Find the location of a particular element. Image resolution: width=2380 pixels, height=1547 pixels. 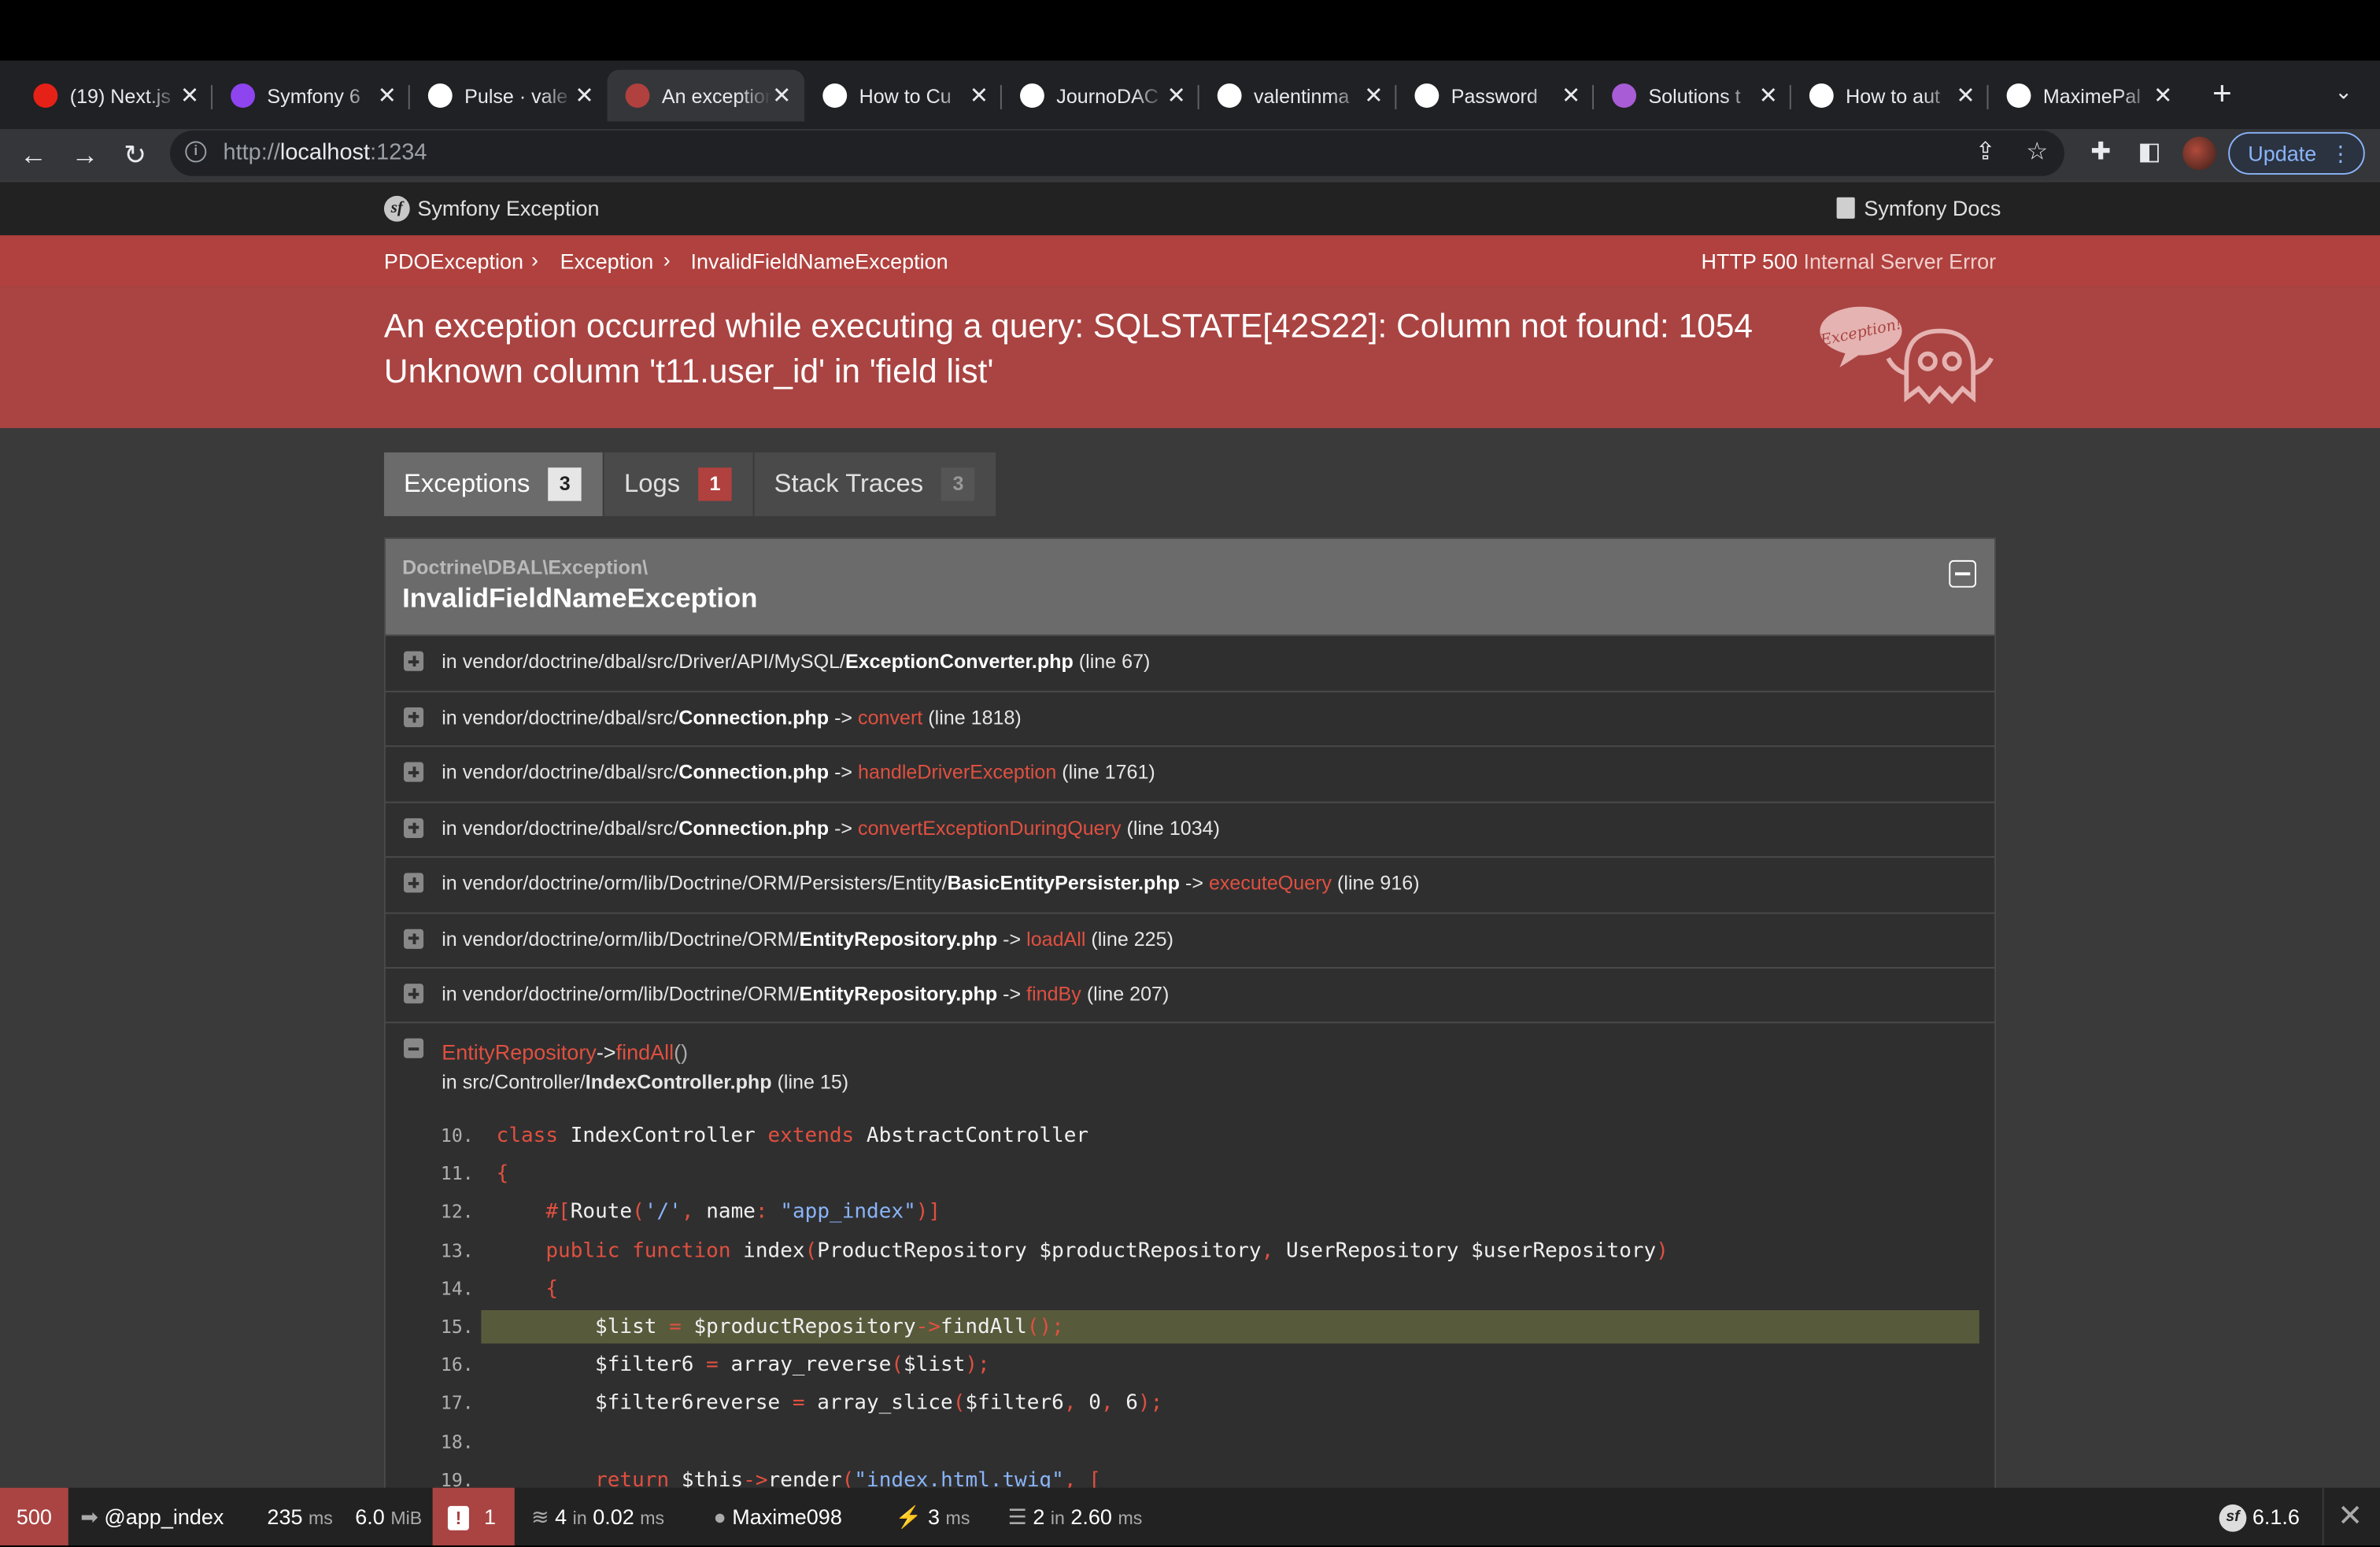

browser-tab-title: How to Cu is located at coordinates (905, 96).